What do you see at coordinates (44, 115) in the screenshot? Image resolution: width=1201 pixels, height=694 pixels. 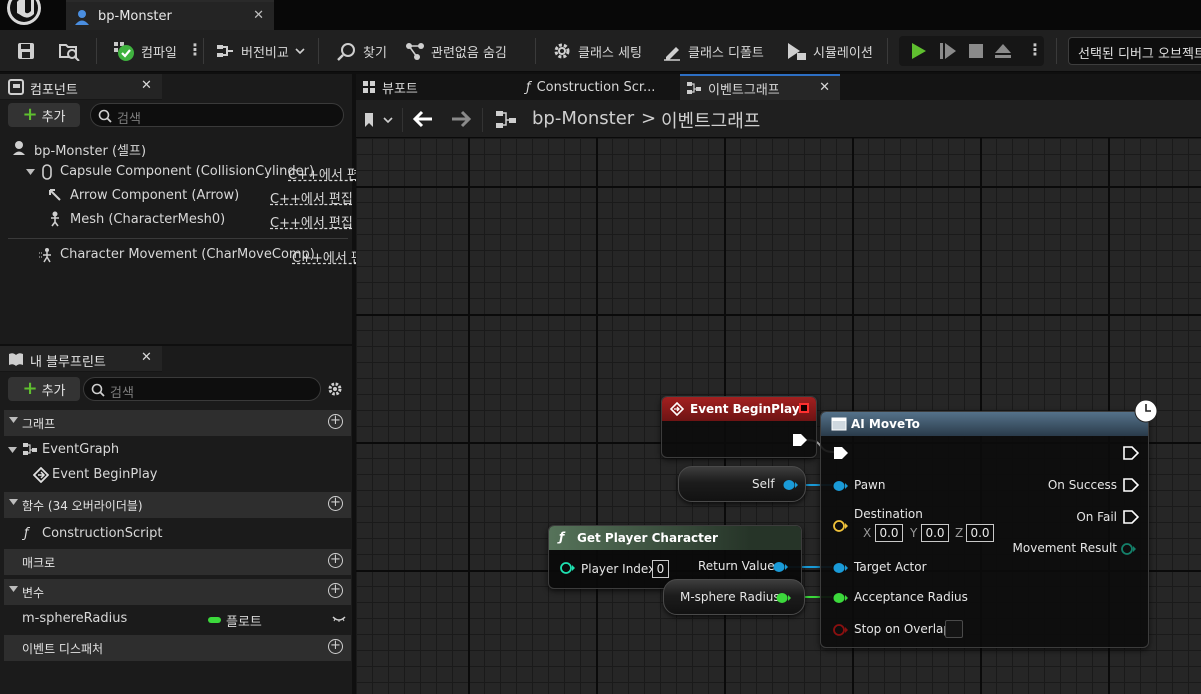 I see `add-component-button: + 추가` at bounding box center [44, 115].